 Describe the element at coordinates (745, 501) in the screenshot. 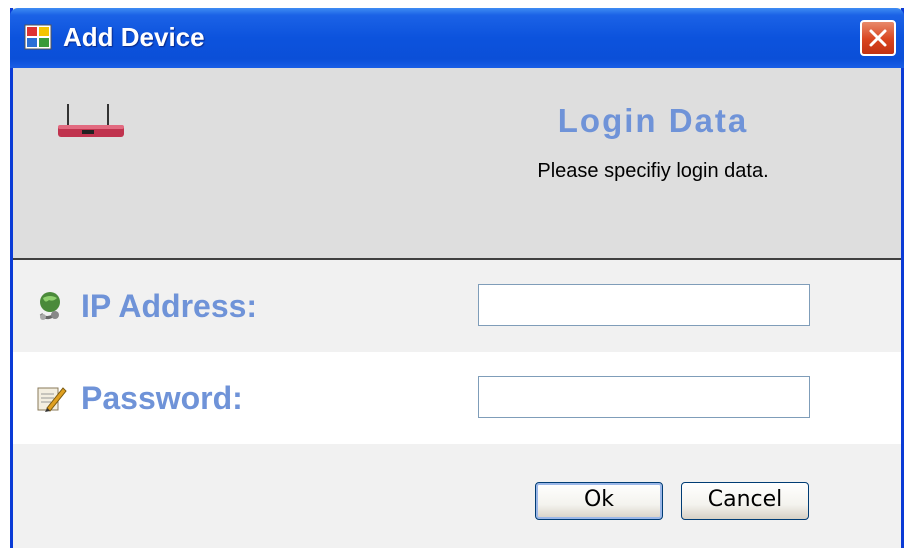

I see `cancel-button: Cancel` at that location.